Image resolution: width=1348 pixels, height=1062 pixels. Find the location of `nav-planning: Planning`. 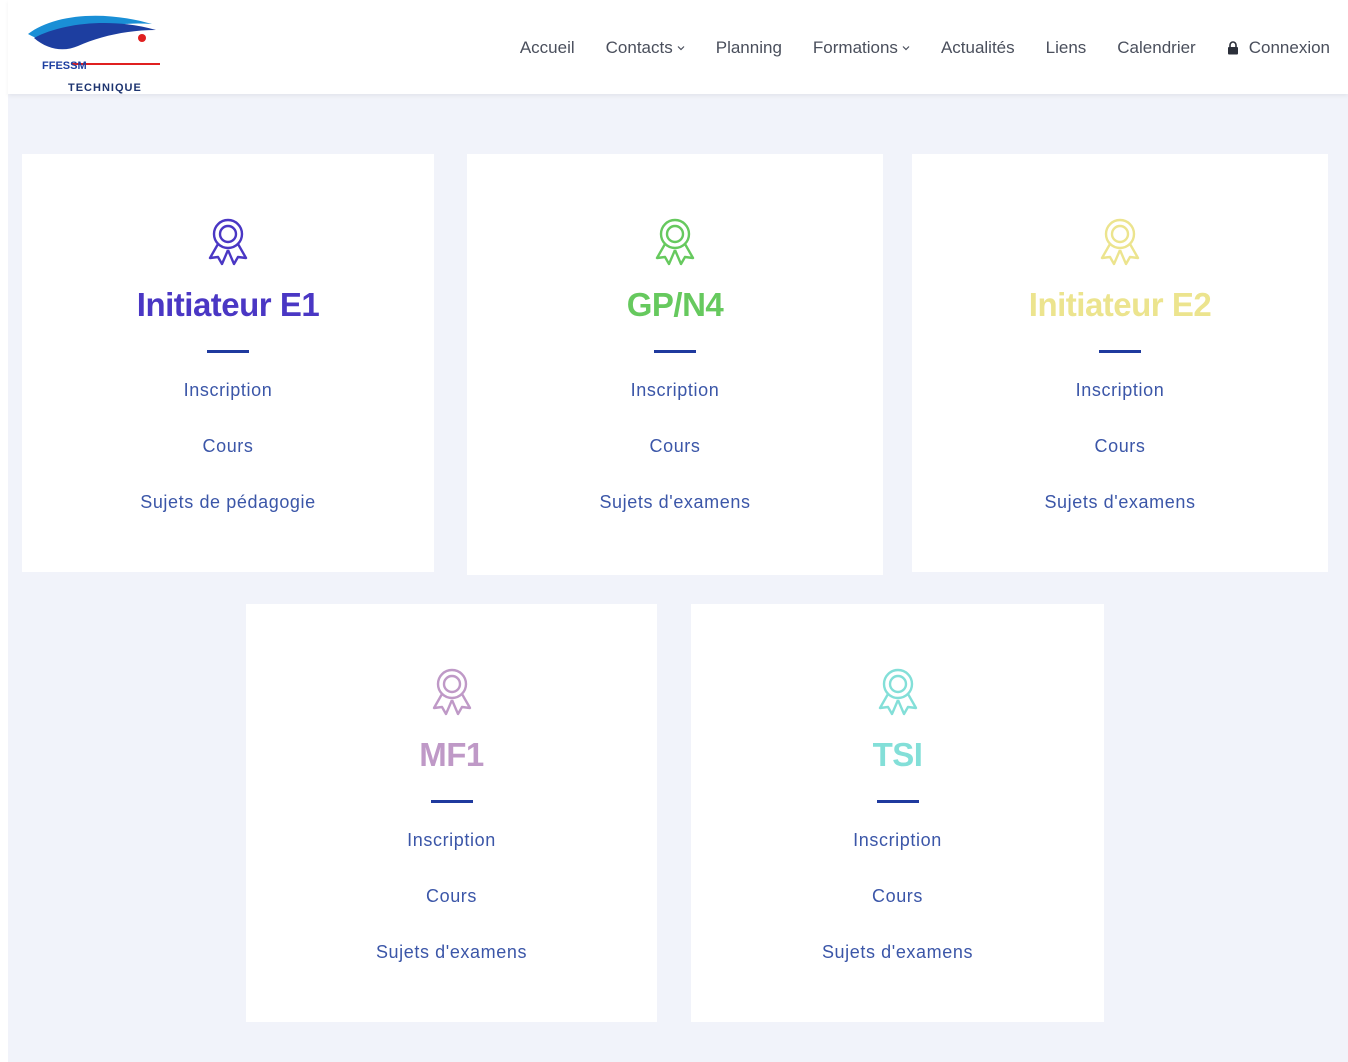

nav-planning: Planning is located at coordinates (749, 48).